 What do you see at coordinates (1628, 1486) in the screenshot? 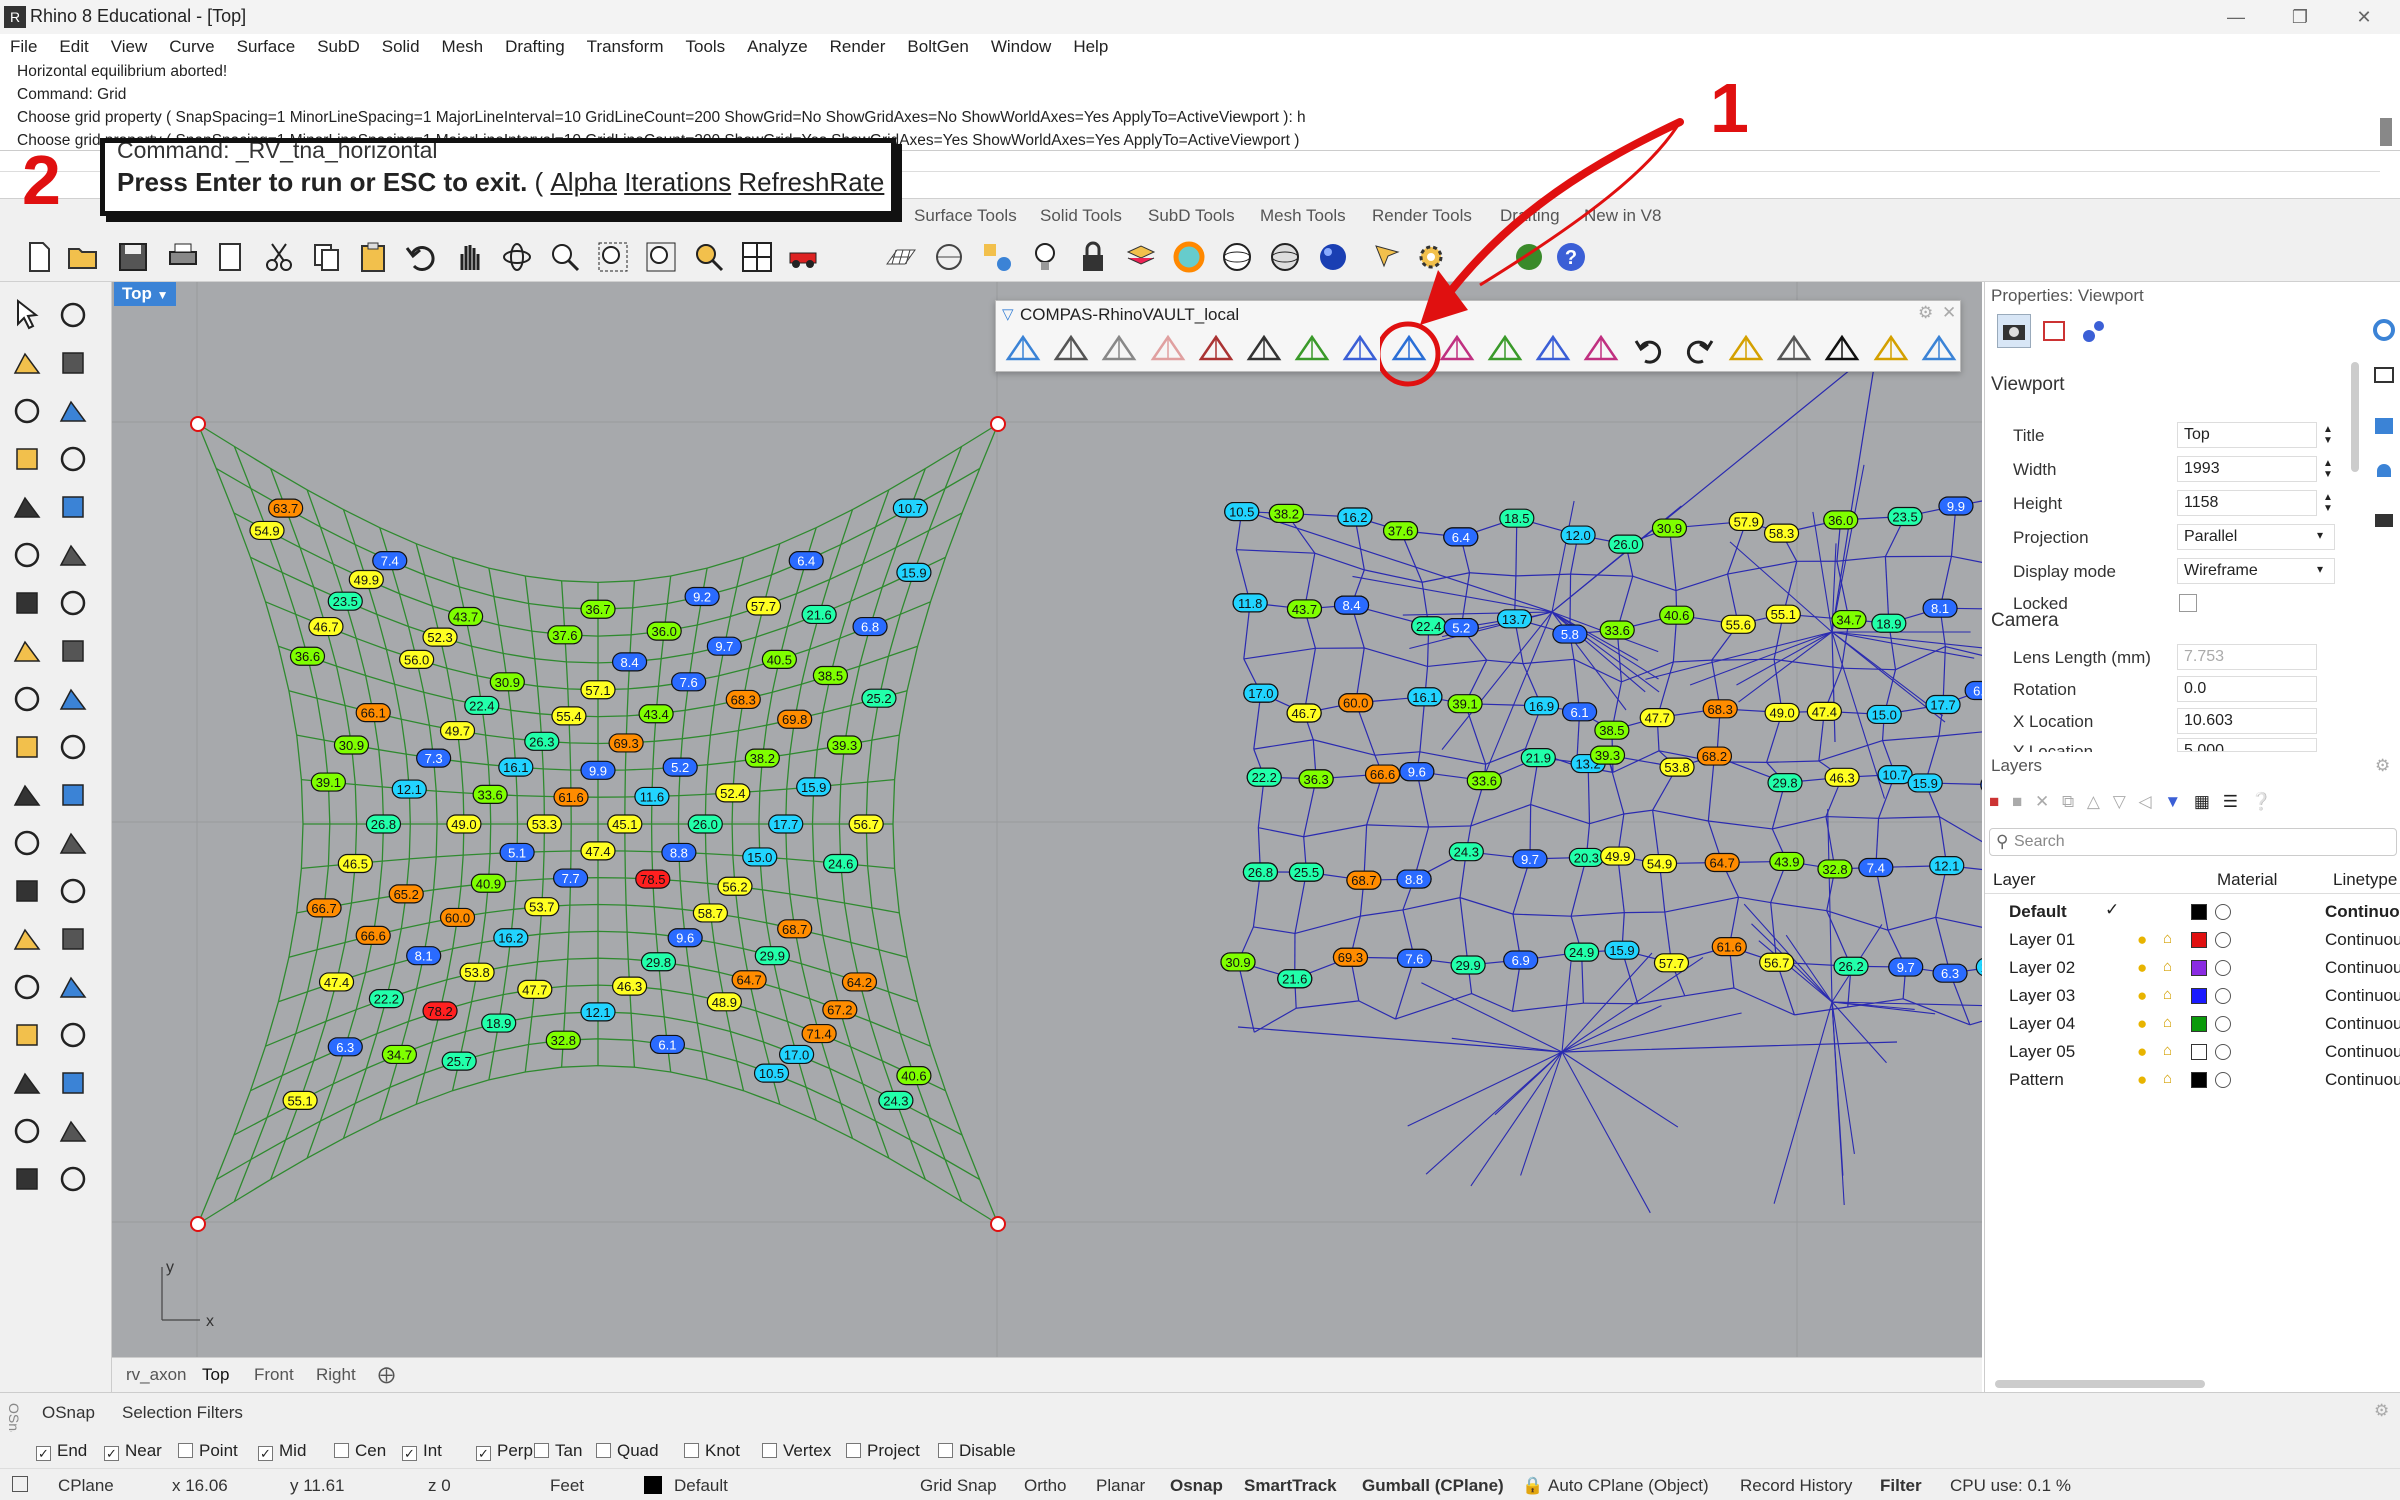
I see `auto-cplane-toggle: Auto CPlane (Object)` at bounding box center [1628, 1486].